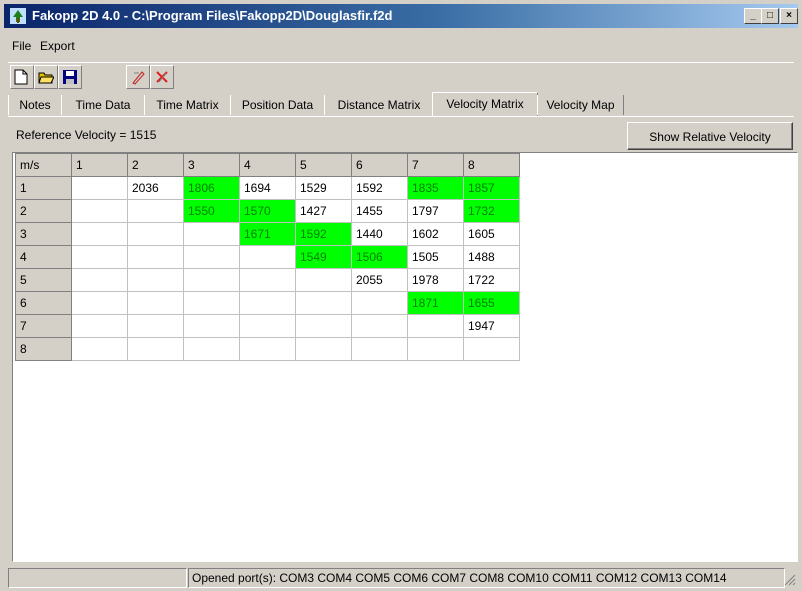 This screenshot has height=591, width=802. Describe the element at coordinates (435, 303) in the screenshot. I see `grid-cell: 1871` at that location.